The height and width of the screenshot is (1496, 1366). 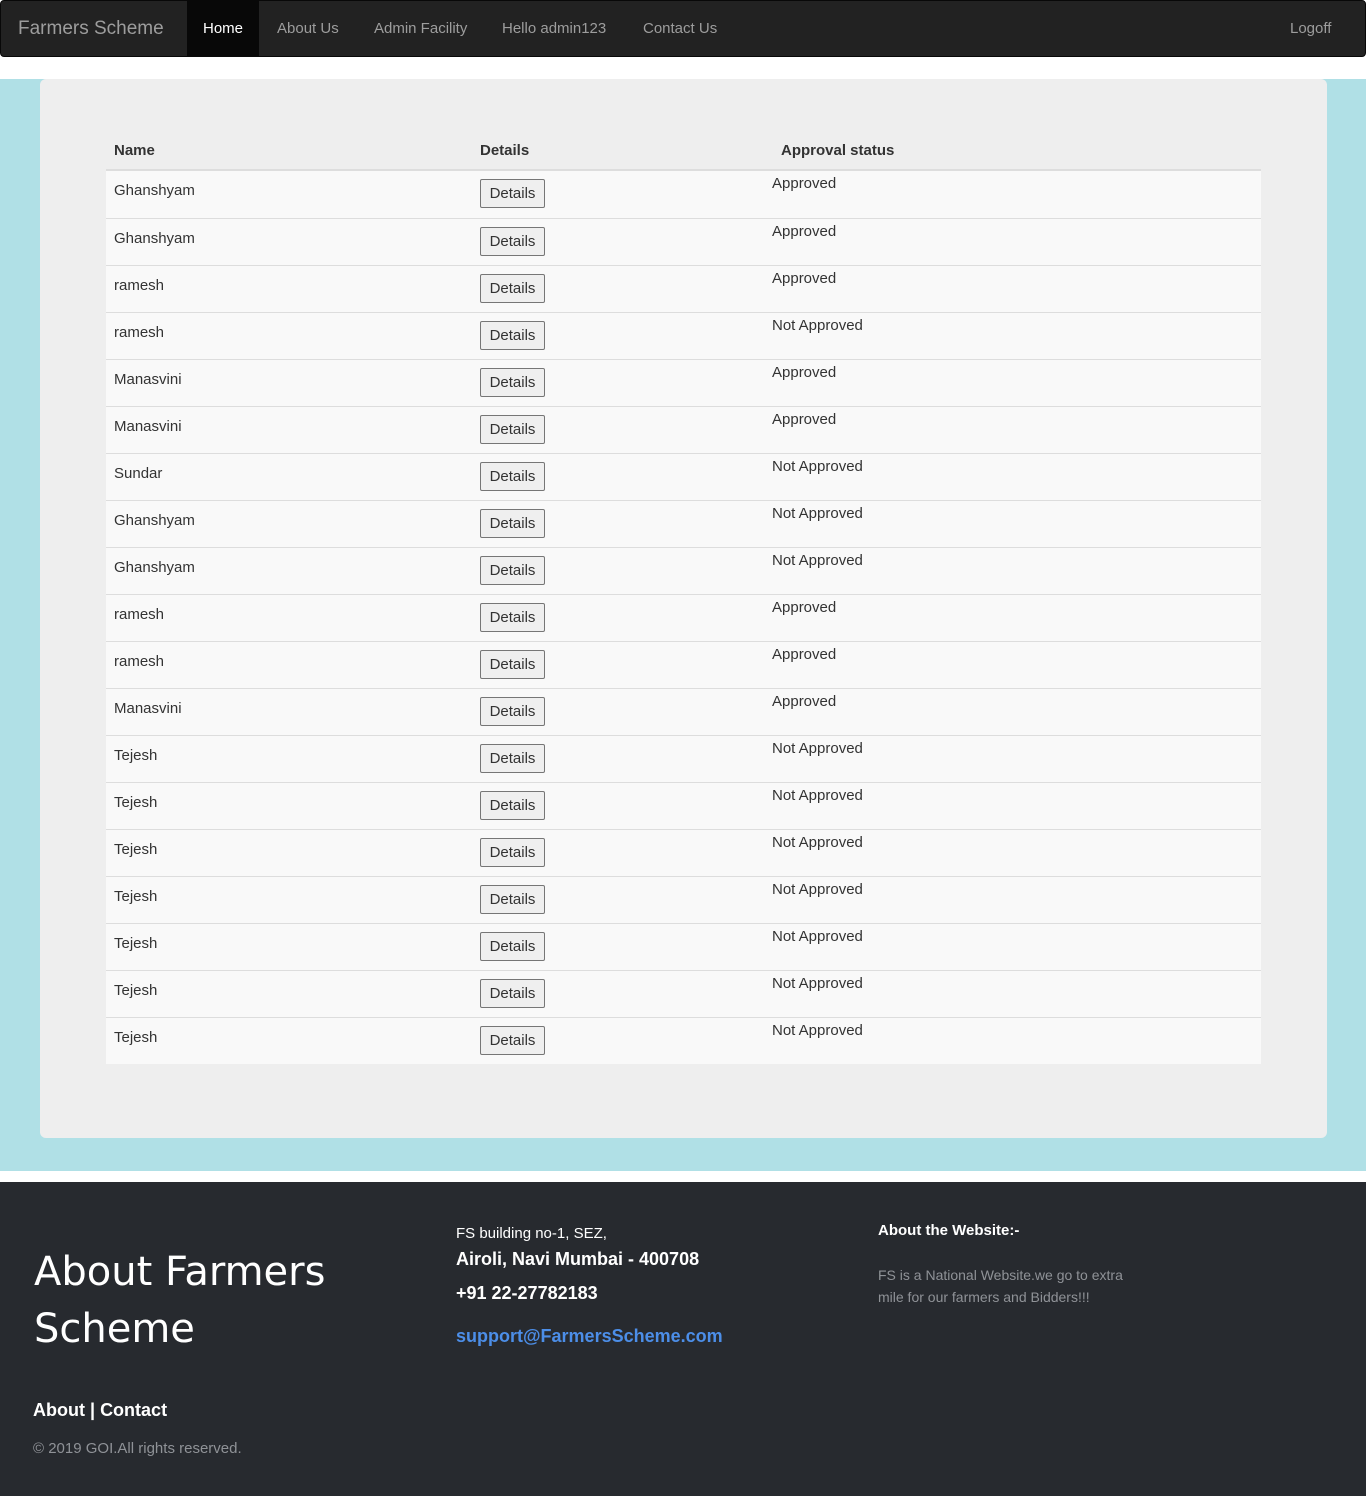 What do you see at coordinates (134, 150) in the screenshot?
I see `header-name: Name` at bounding box center [134, 150].